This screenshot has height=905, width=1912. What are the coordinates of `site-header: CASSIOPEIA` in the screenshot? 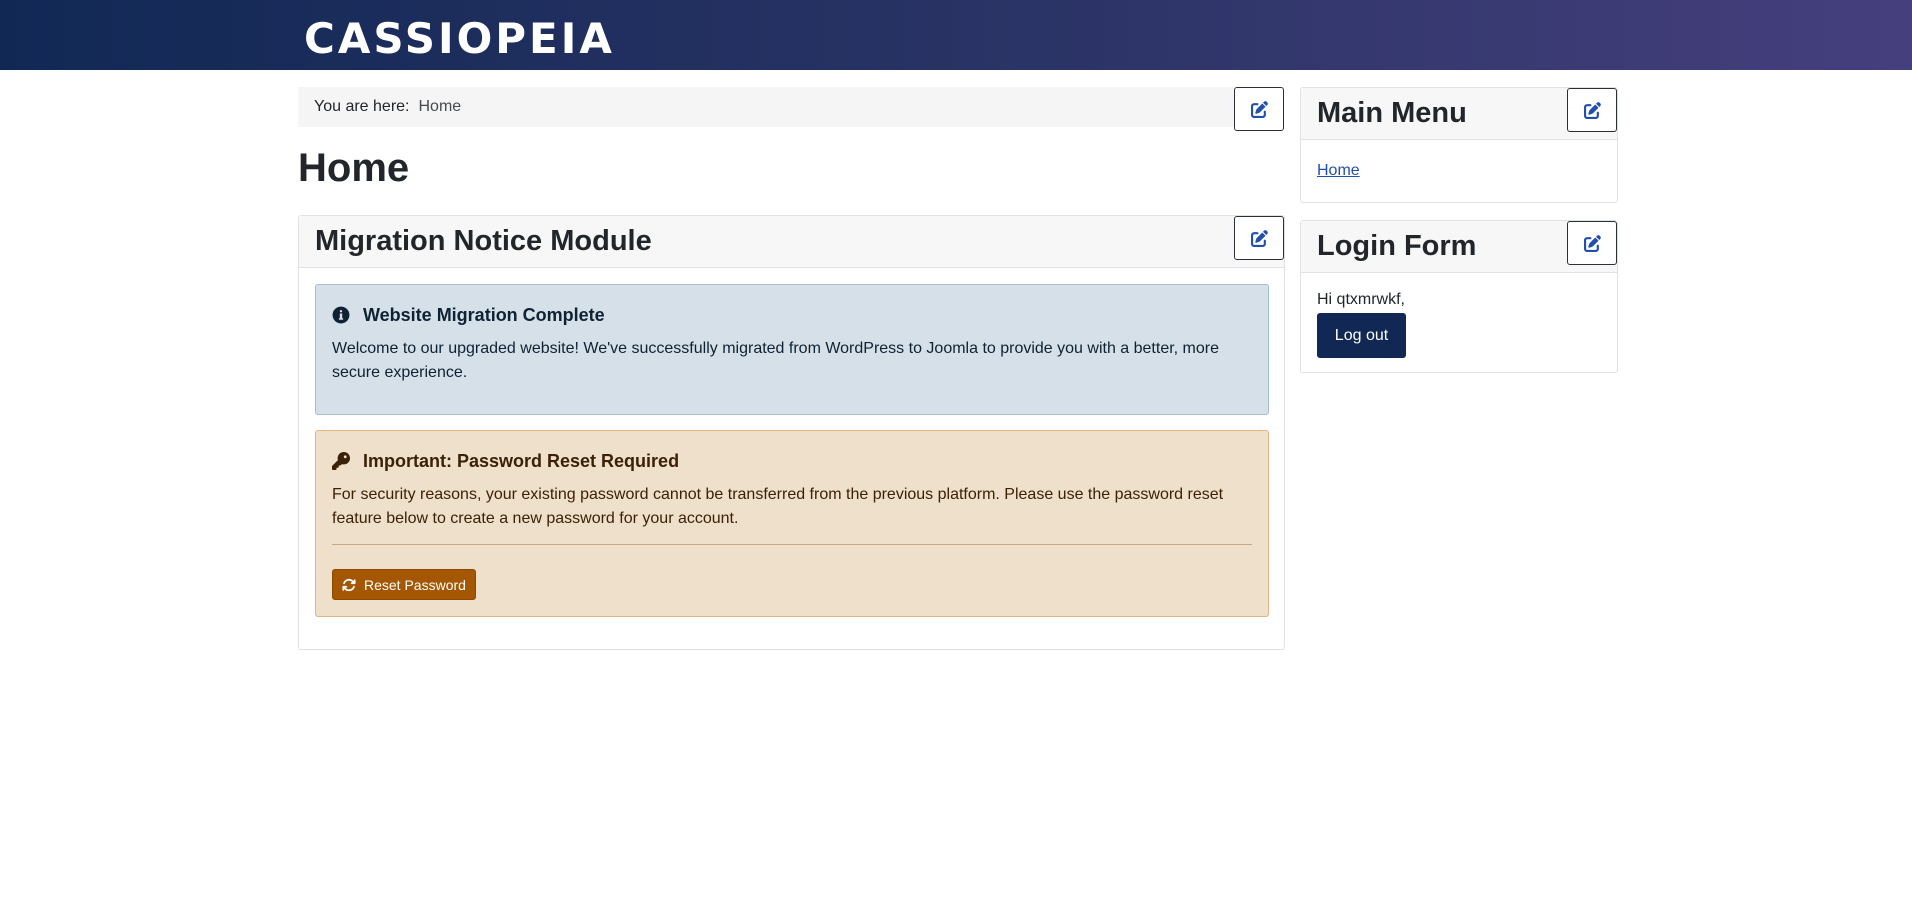 It's located at (956, 35).